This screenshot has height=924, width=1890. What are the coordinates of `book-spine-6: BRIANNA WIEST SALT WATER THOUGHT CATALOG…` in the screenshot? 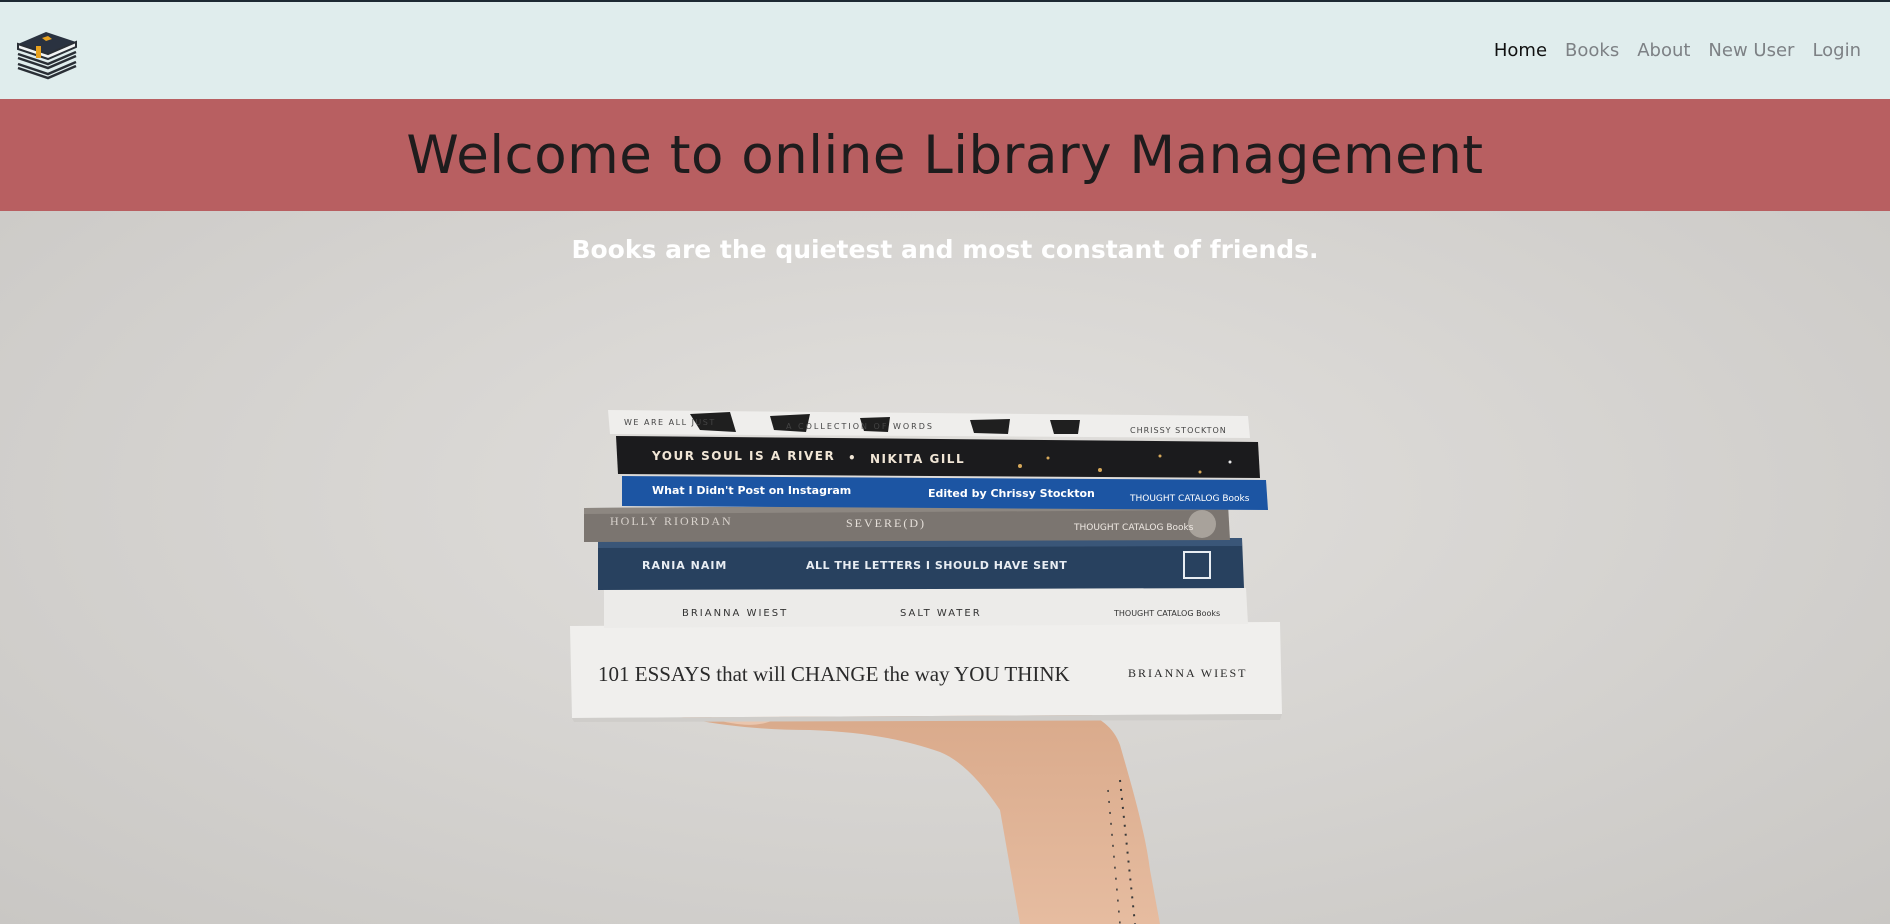 It's located at (926, 608).